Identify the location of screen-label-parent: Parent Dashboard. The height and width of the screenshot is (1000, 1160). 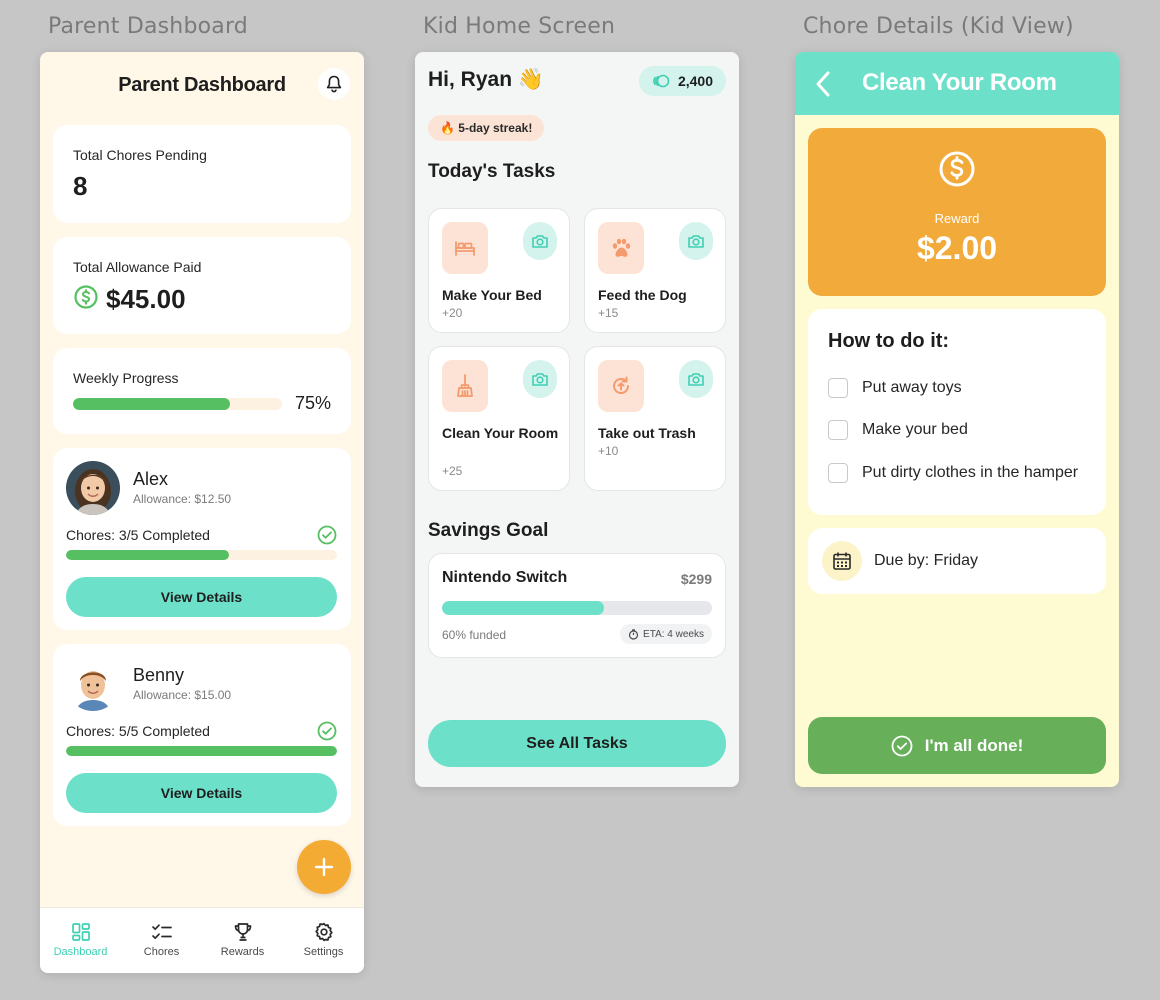
(148, 26).